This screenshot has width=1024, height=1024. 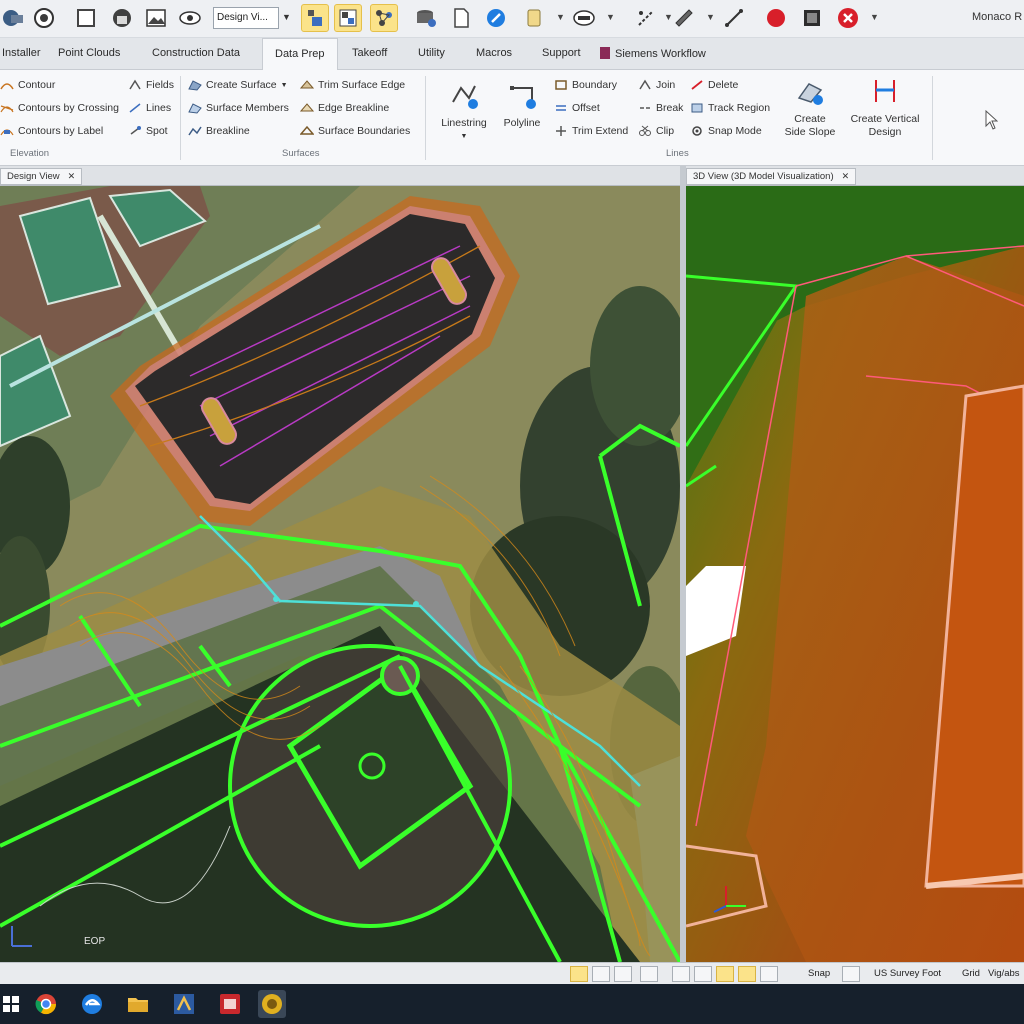 What do you see at coordinates (196, 53) in the screenshot?
I see `tab-construction-data: Construction Data` at bounding box center [196, 53].